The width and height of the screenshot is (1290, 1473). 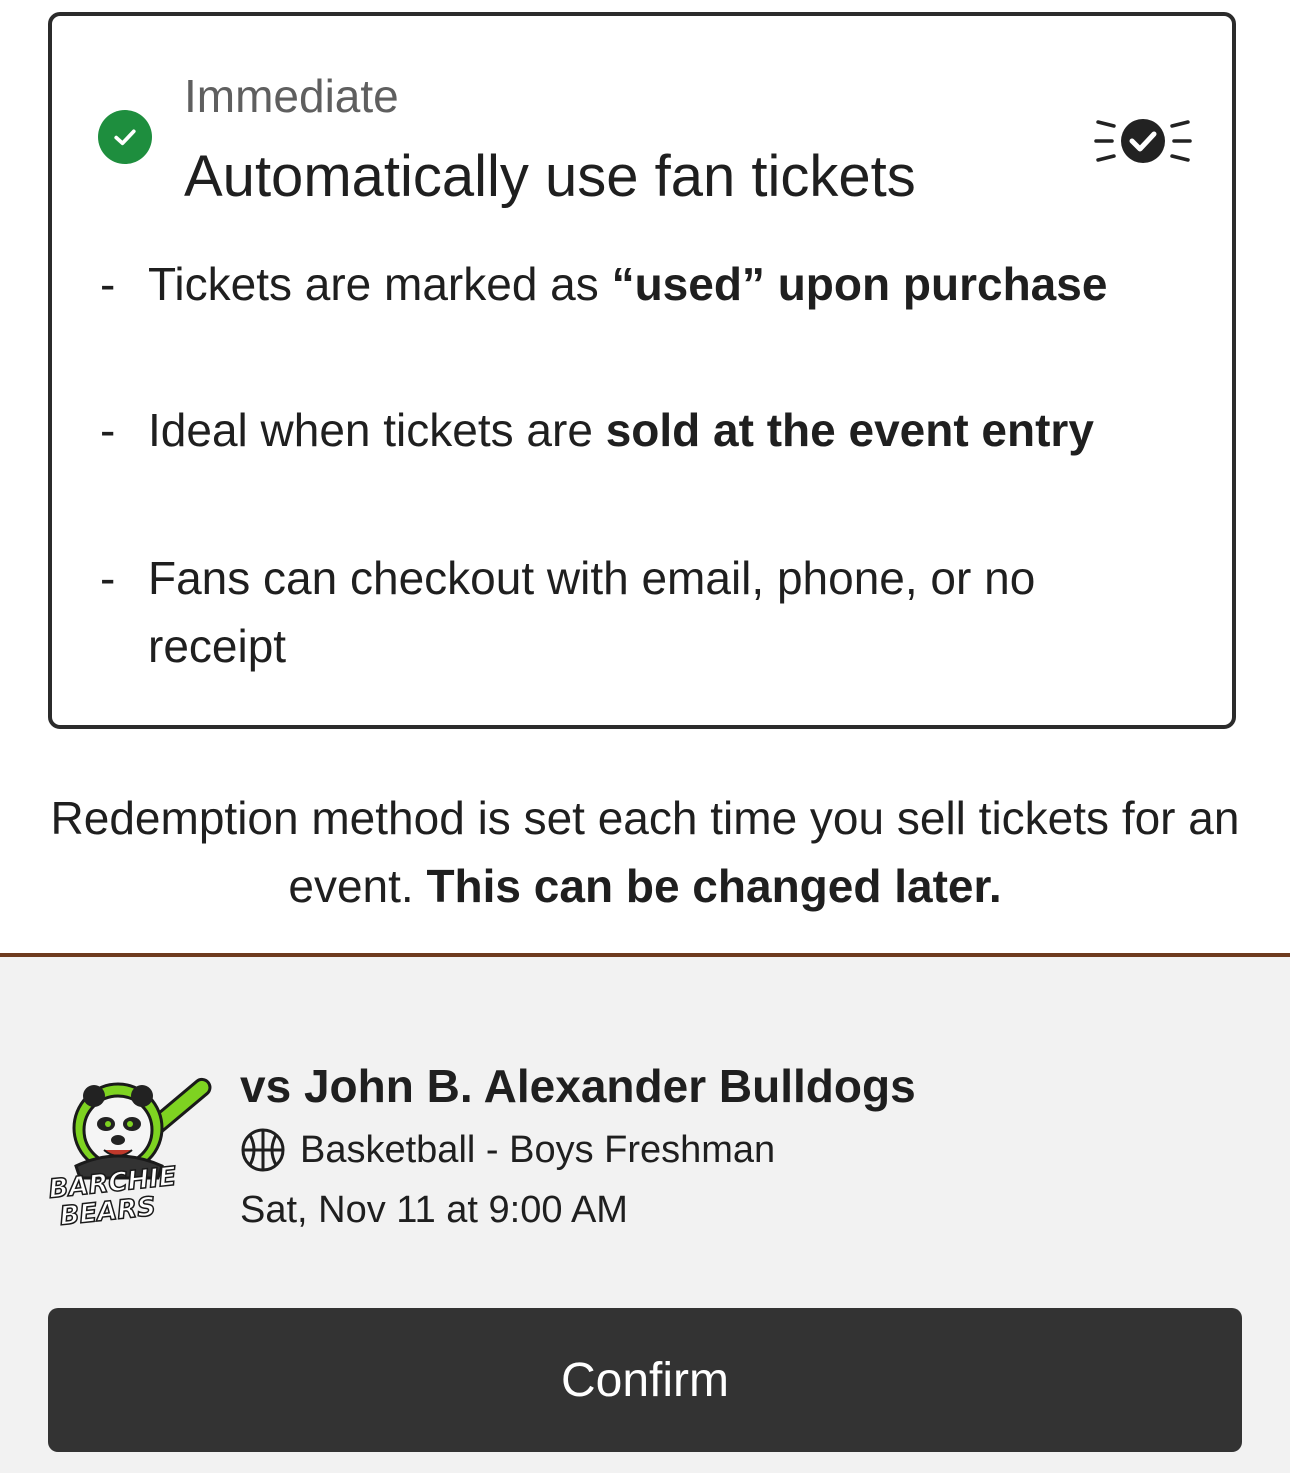 I want to click on event-date: Sat, Nov 11 at 9:00 AM, so click(x=434, y=1210).